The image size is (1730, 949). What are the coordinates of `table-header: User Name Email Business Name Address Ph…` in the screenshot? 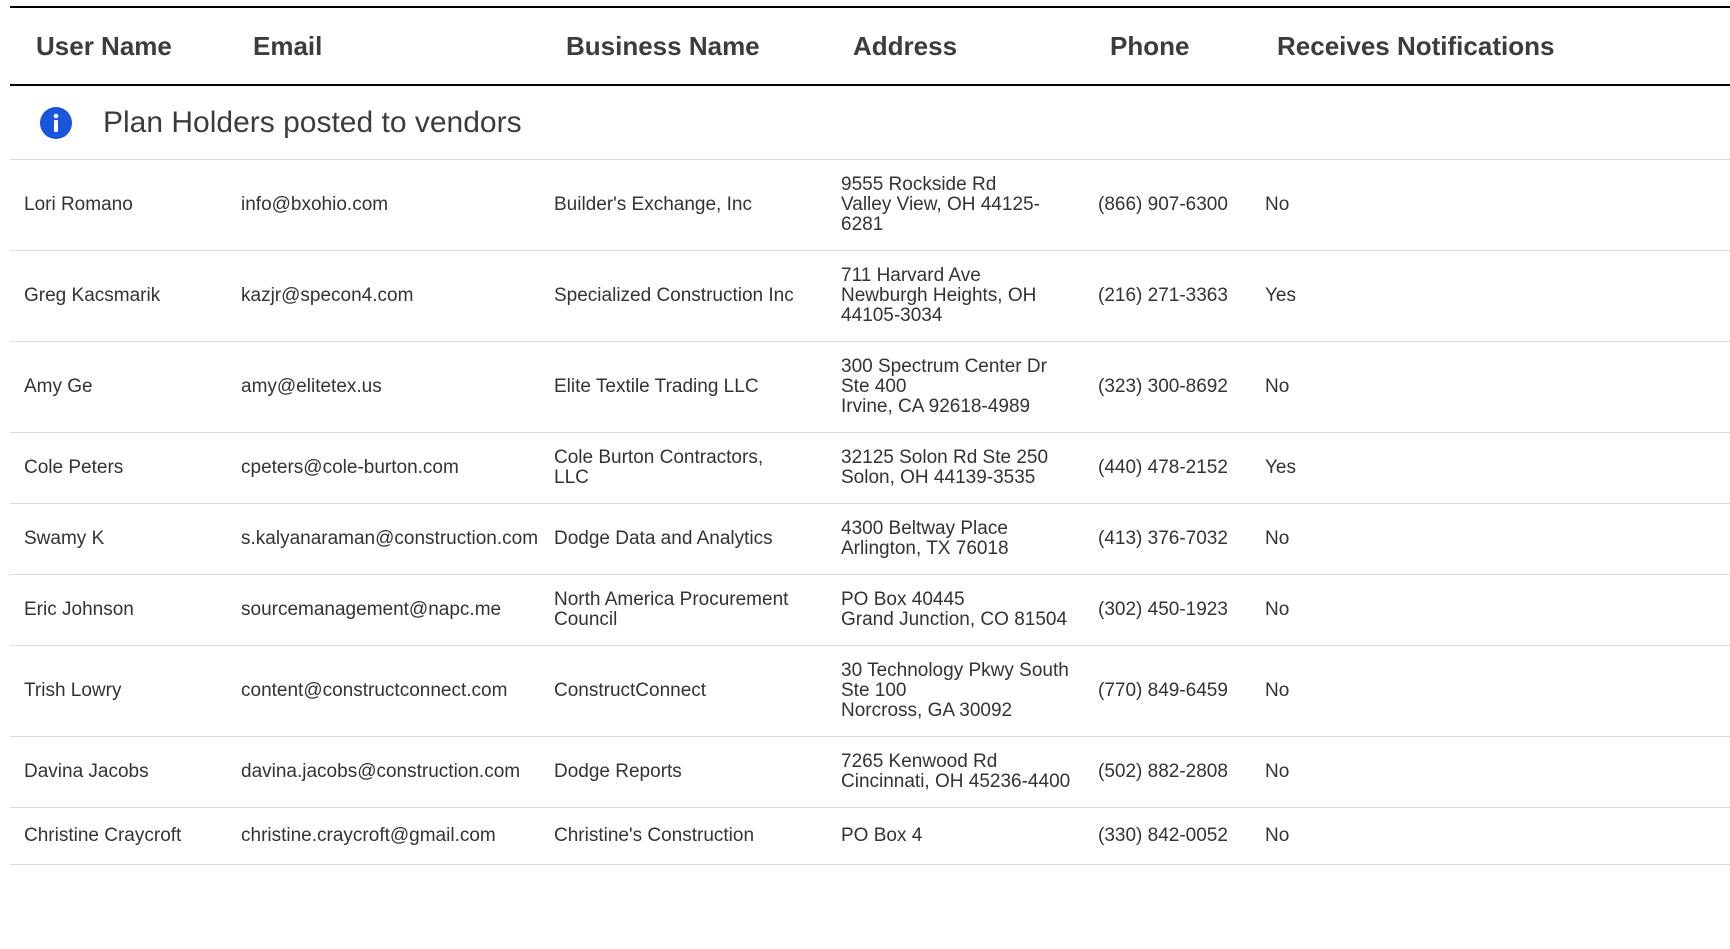 It's located at (870, 47).